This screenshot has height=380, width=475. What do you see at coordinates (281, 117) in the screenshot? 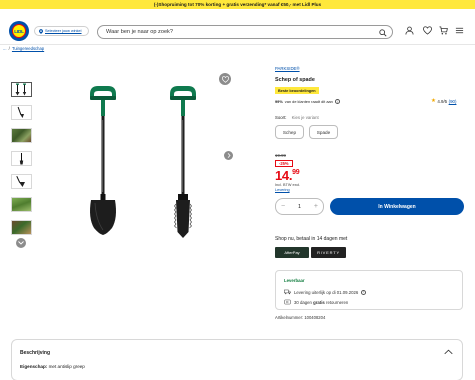
I see `variant-label-text: Soort:` at bounding box center [281, 117].